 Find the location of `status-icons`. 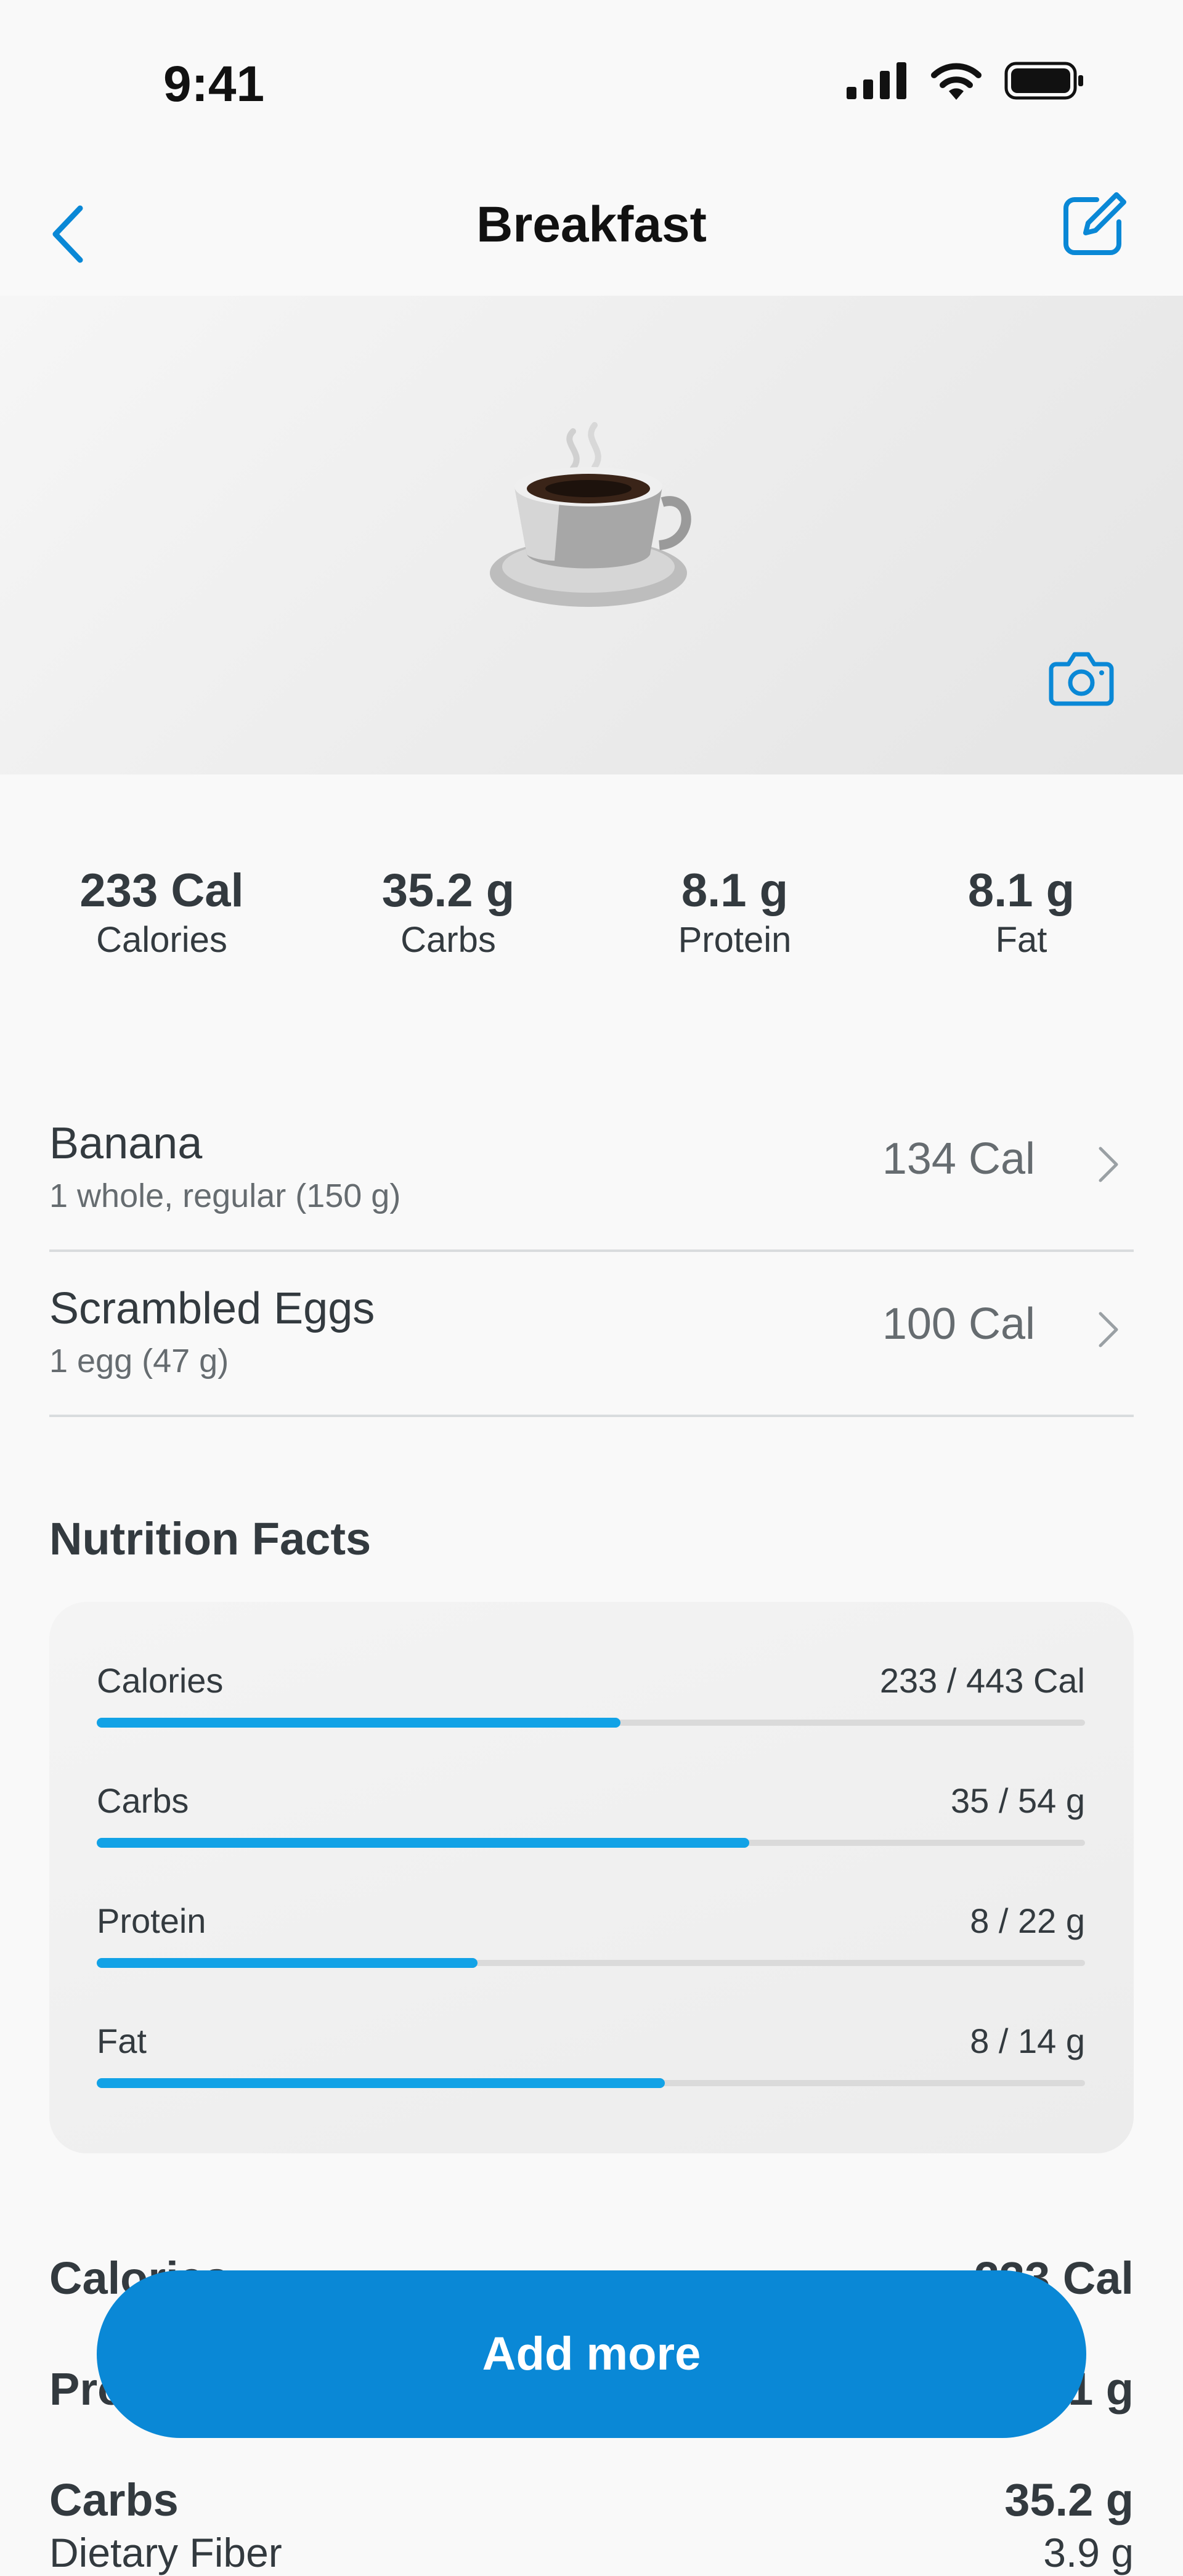

status-icons is located at coordinates (965, 81).